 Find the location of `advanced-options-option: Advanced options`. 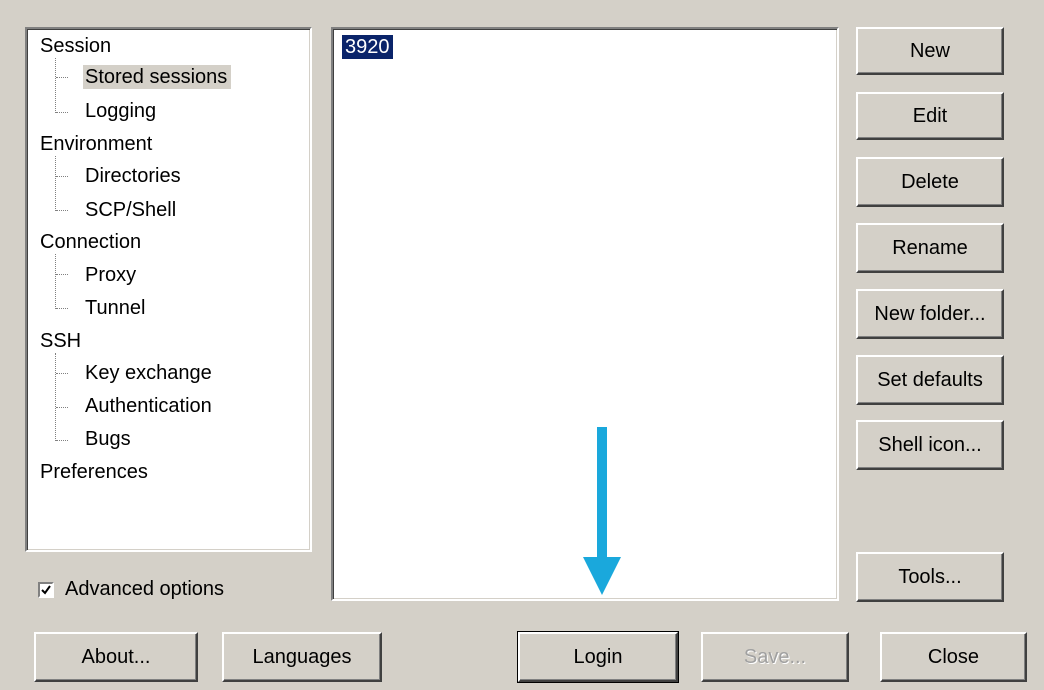

advanced-options-option: Advanced options is located at coordinates (131, 589).